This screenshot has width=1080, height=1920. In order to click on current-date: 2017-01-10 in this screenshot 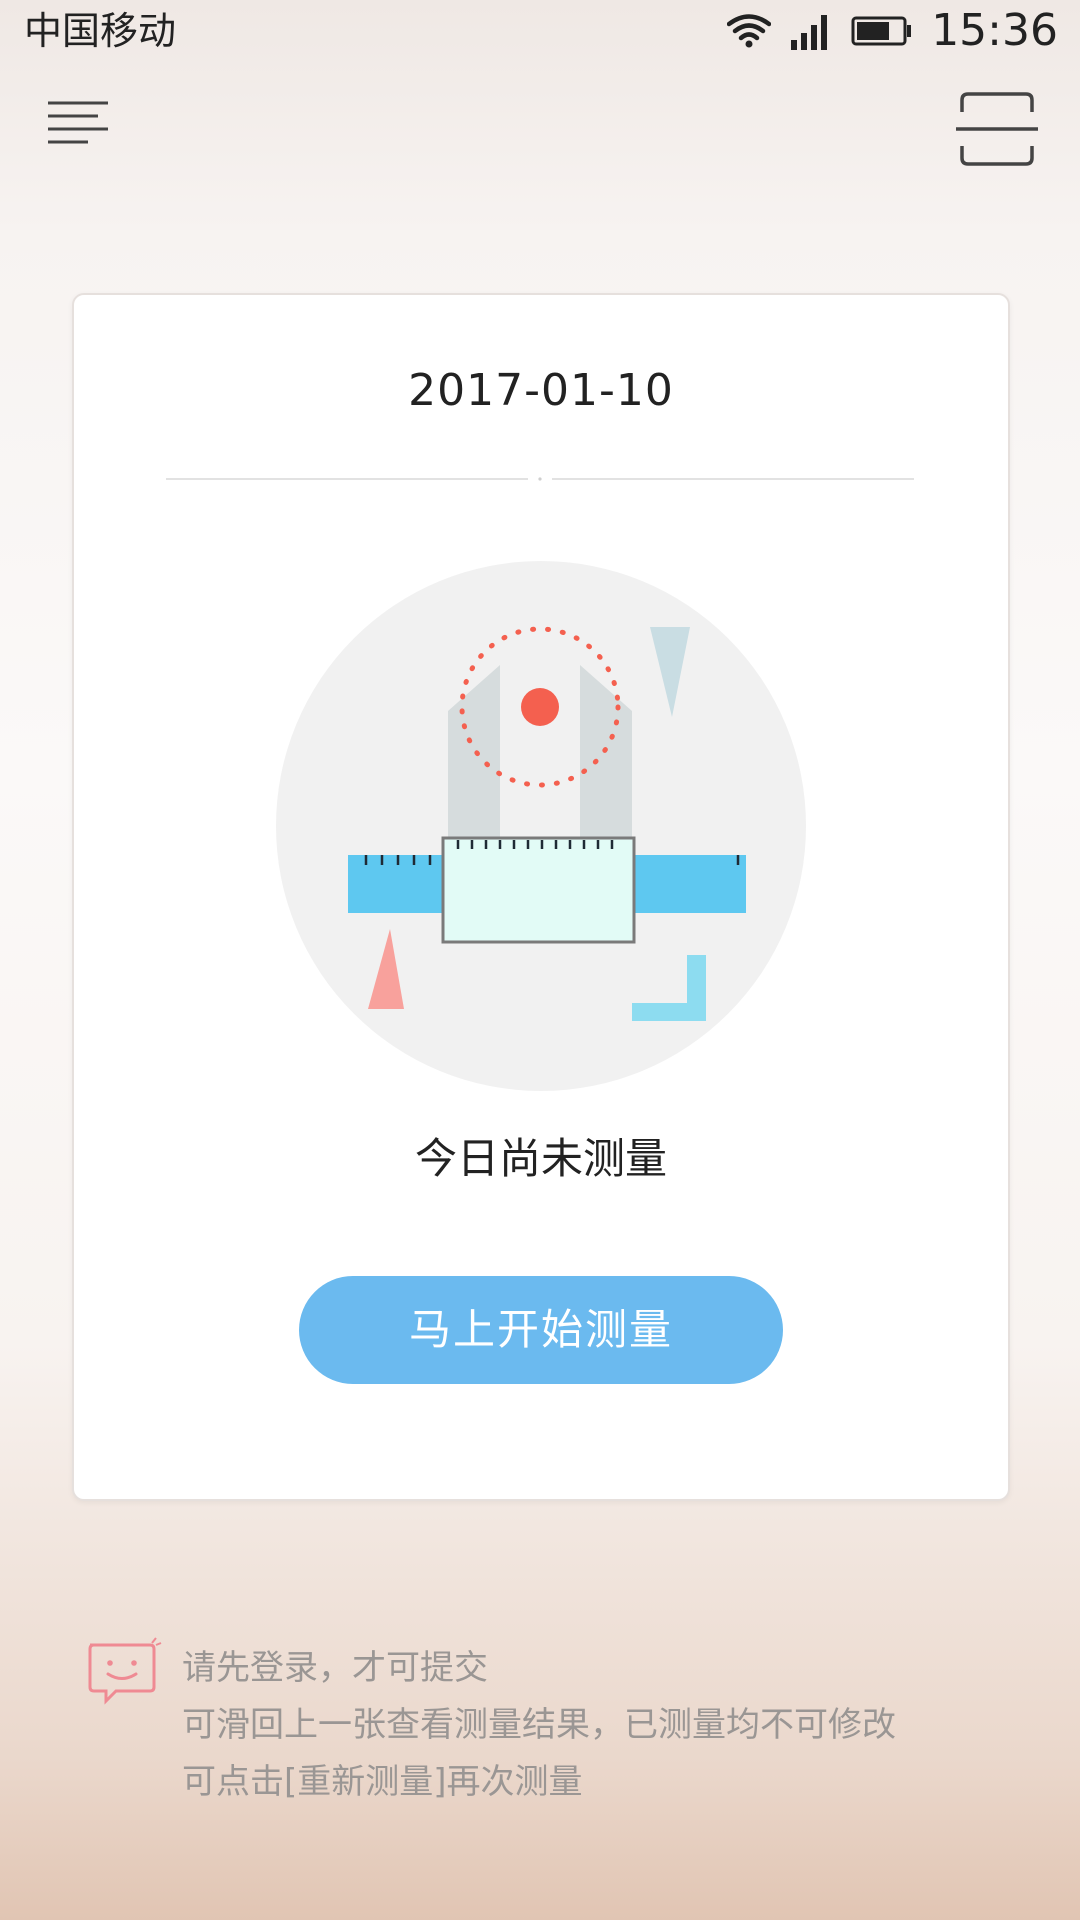, I will do `click(541, 390)`.